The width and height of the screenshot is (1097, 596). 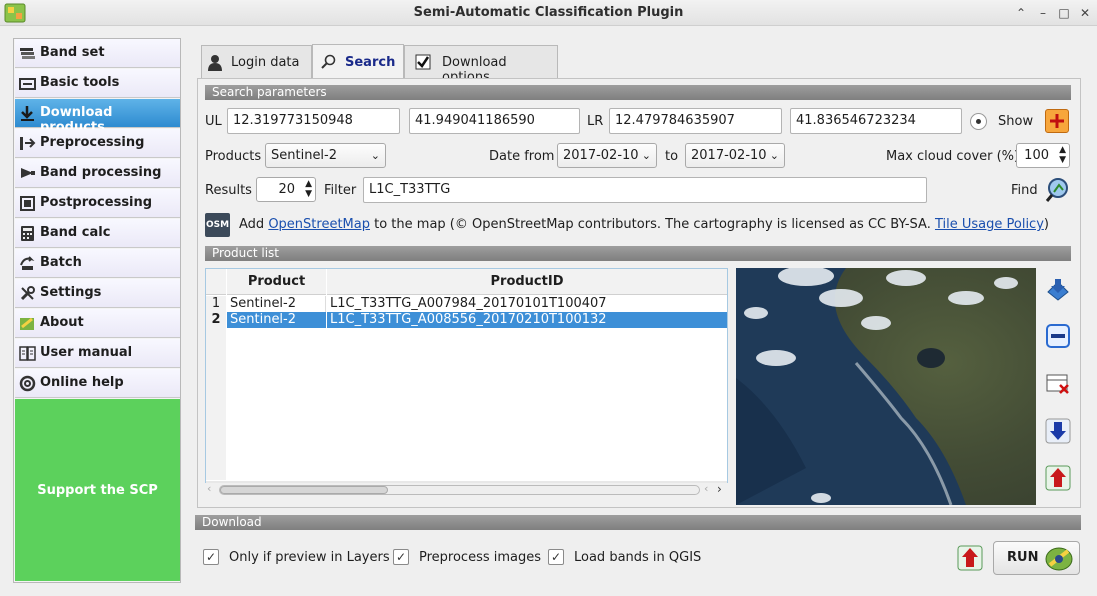 I want to click on to-label: to, so click(x=672, y=156).